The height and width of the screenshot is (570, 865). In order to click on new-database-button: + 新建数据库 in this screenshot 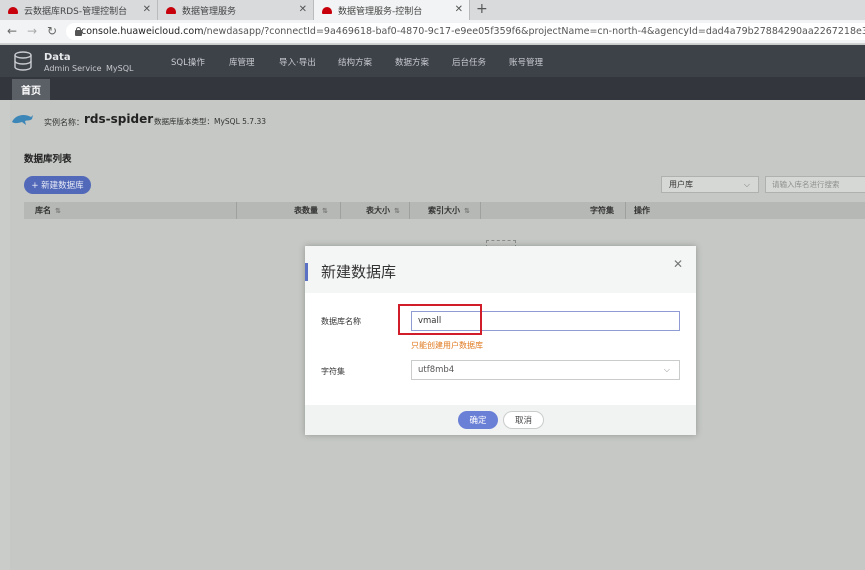, I will do `click(57, 185)`.